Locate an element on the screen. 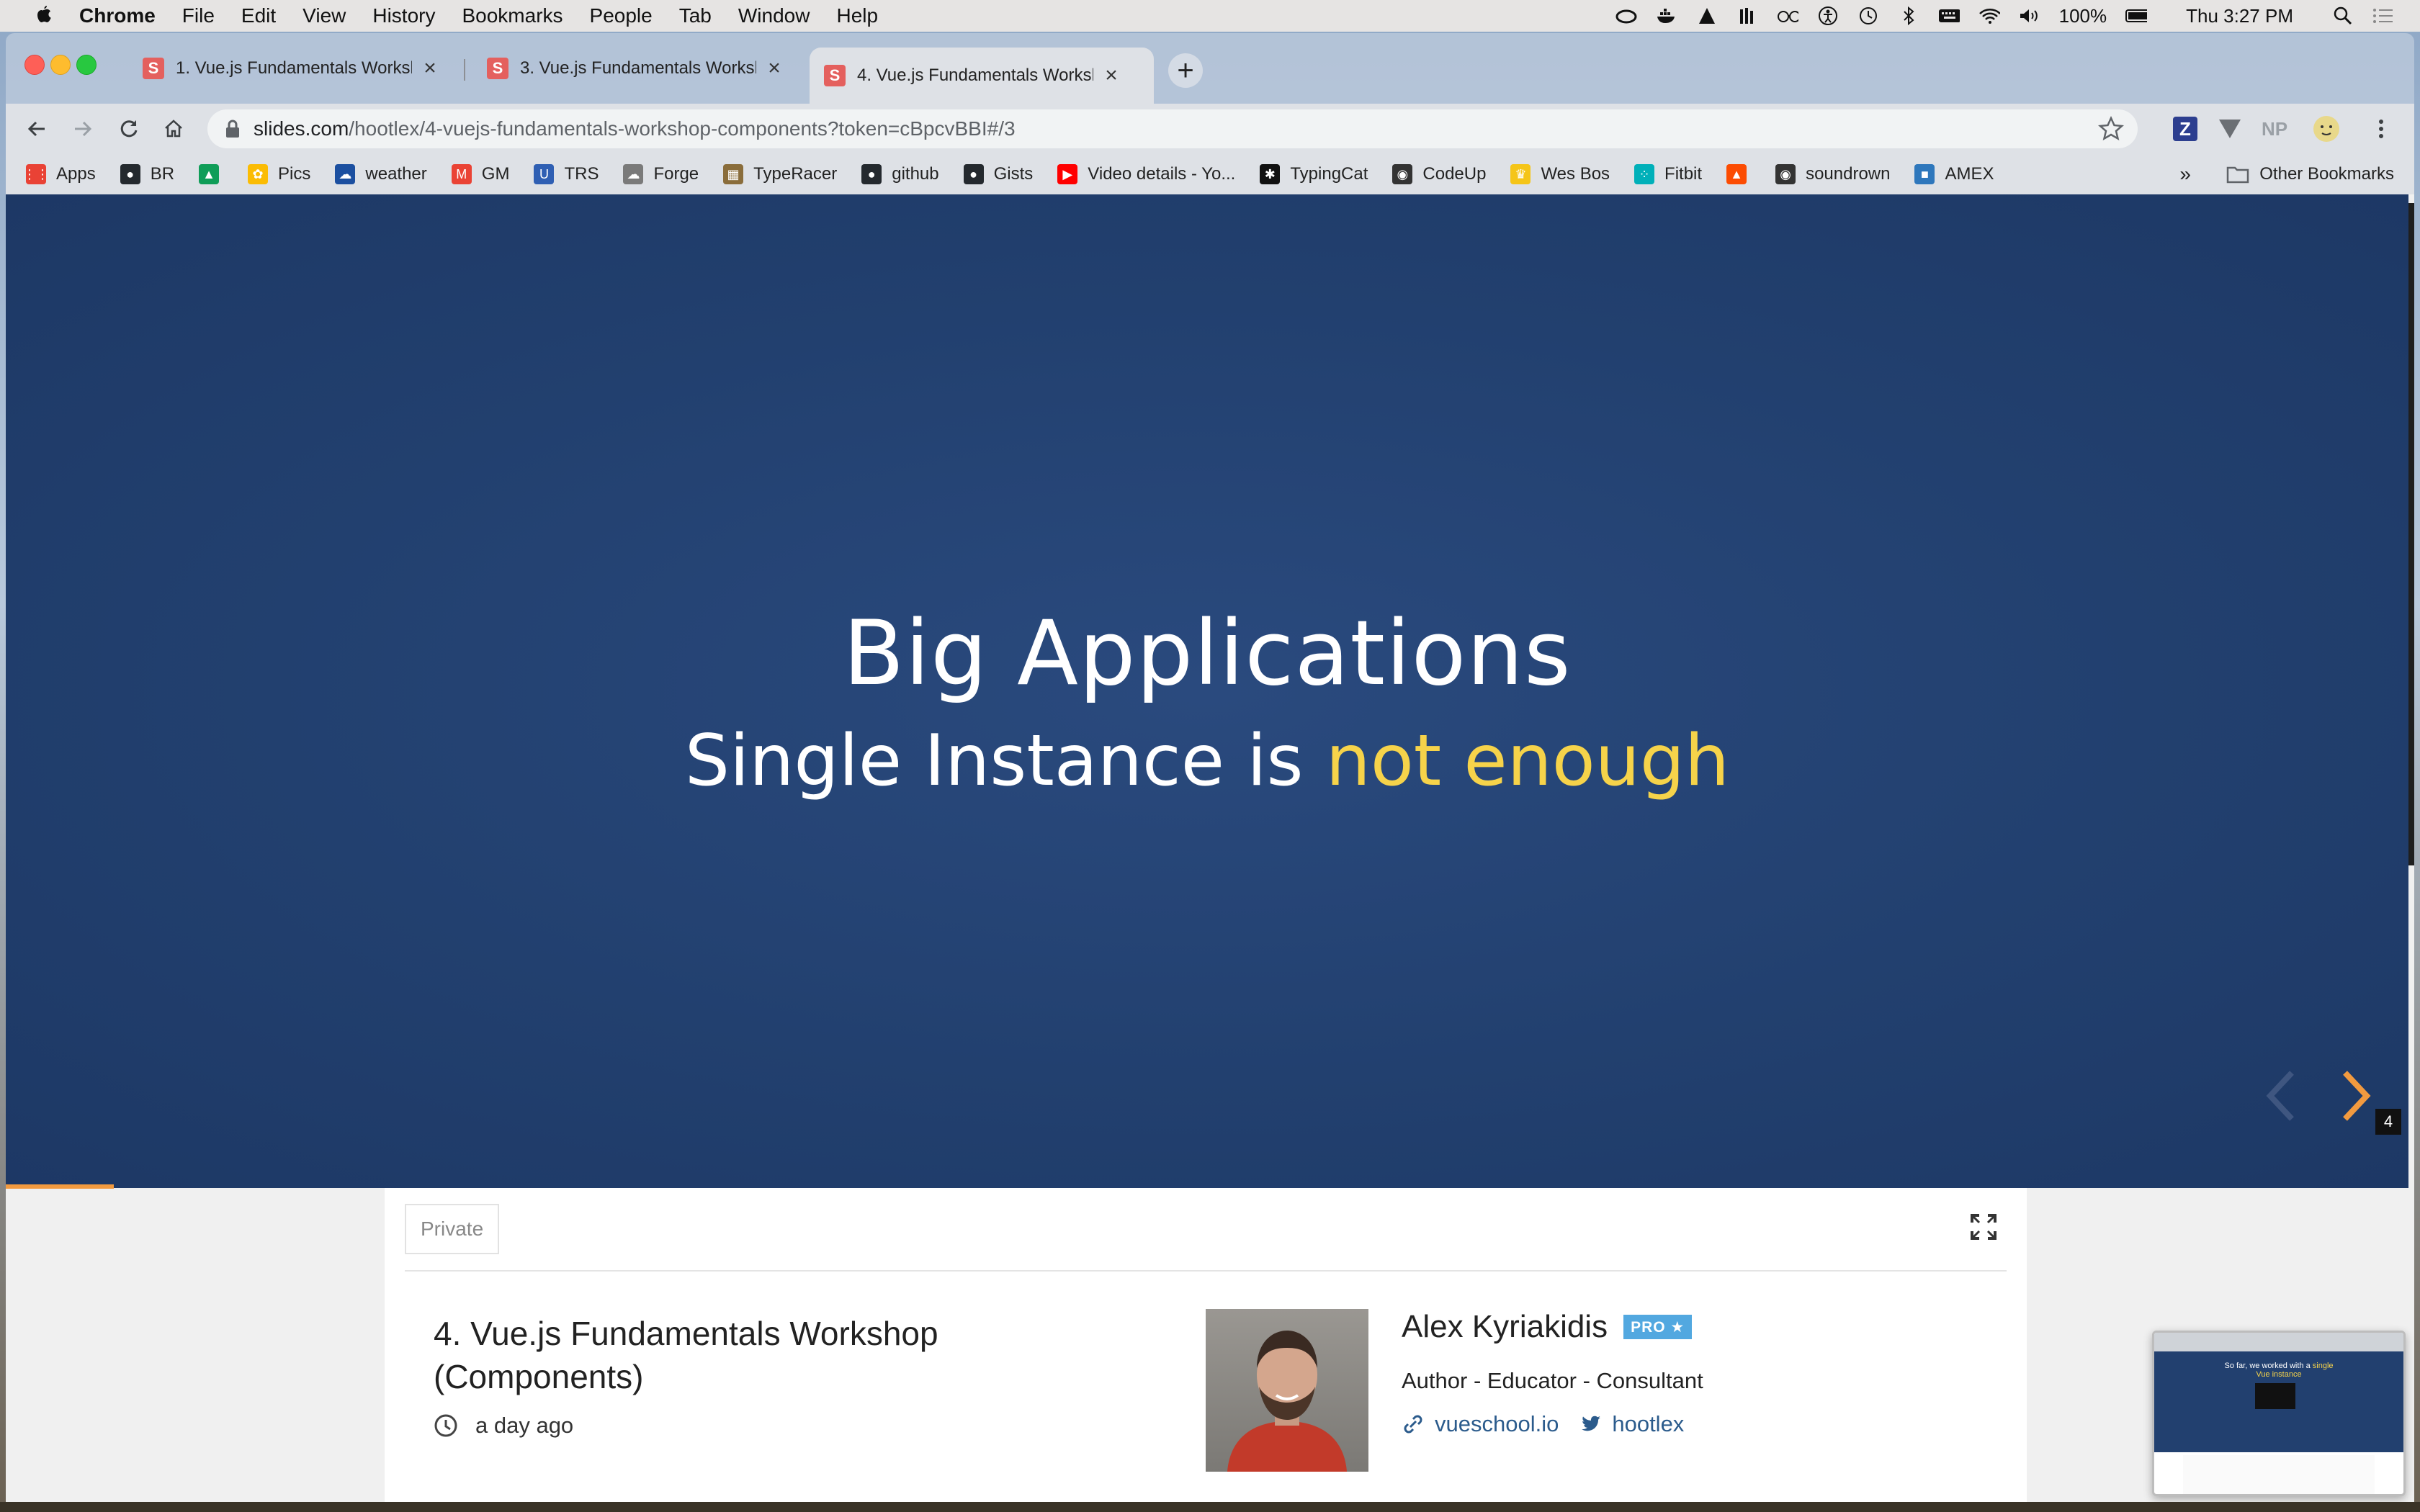 The height and width of the screenshot is (1512, 2420). bookmark-item: ◉ CodeUp is located at coordinates (1439, 174).